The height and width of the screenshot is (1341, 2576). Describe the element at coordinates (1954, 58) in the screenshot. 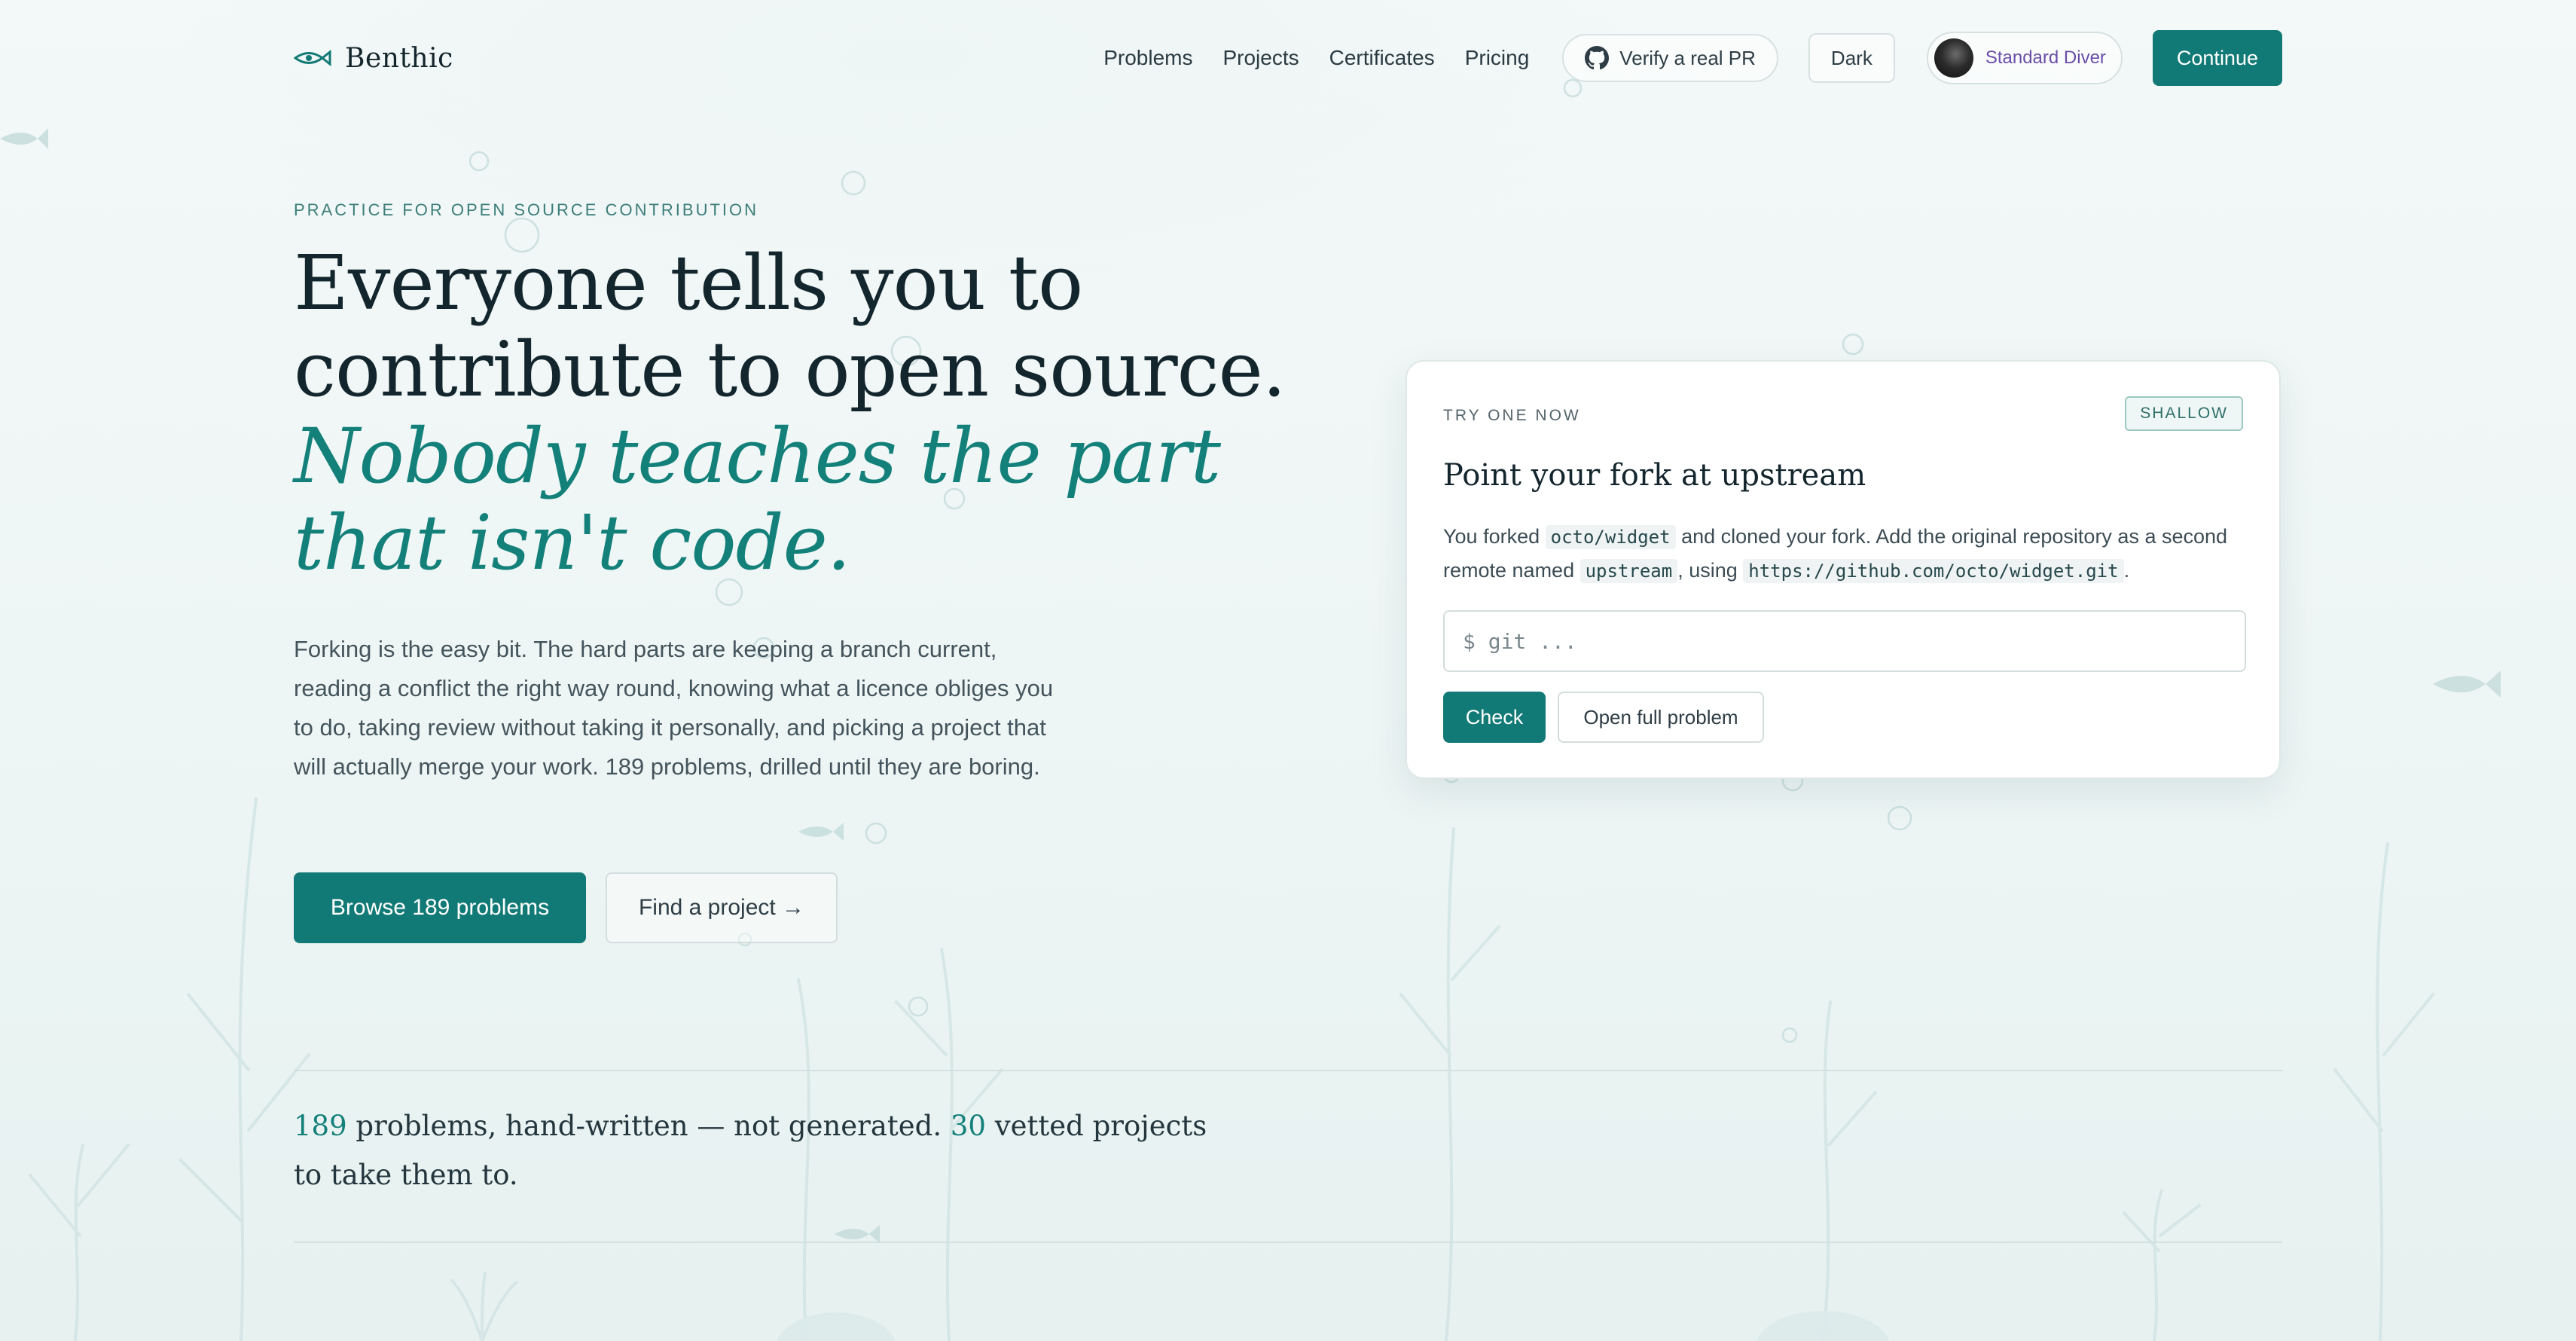

I see `avatar` at that location.